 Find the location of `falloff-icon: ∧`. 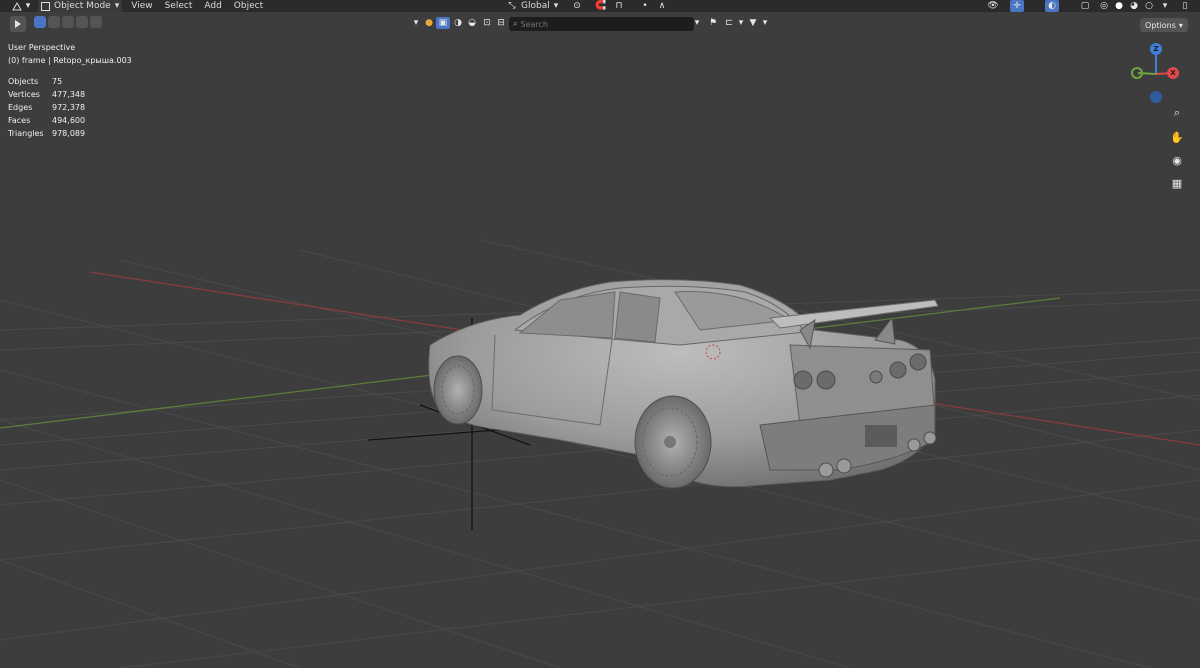

falloff-icon: ∧ is located at coordinates (662, 6).